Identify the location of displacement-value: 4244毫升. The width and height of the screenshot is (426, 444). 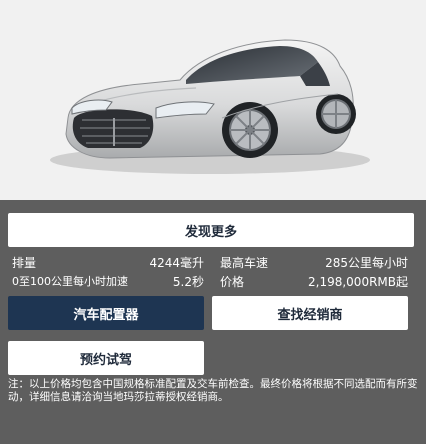
(176, 263).